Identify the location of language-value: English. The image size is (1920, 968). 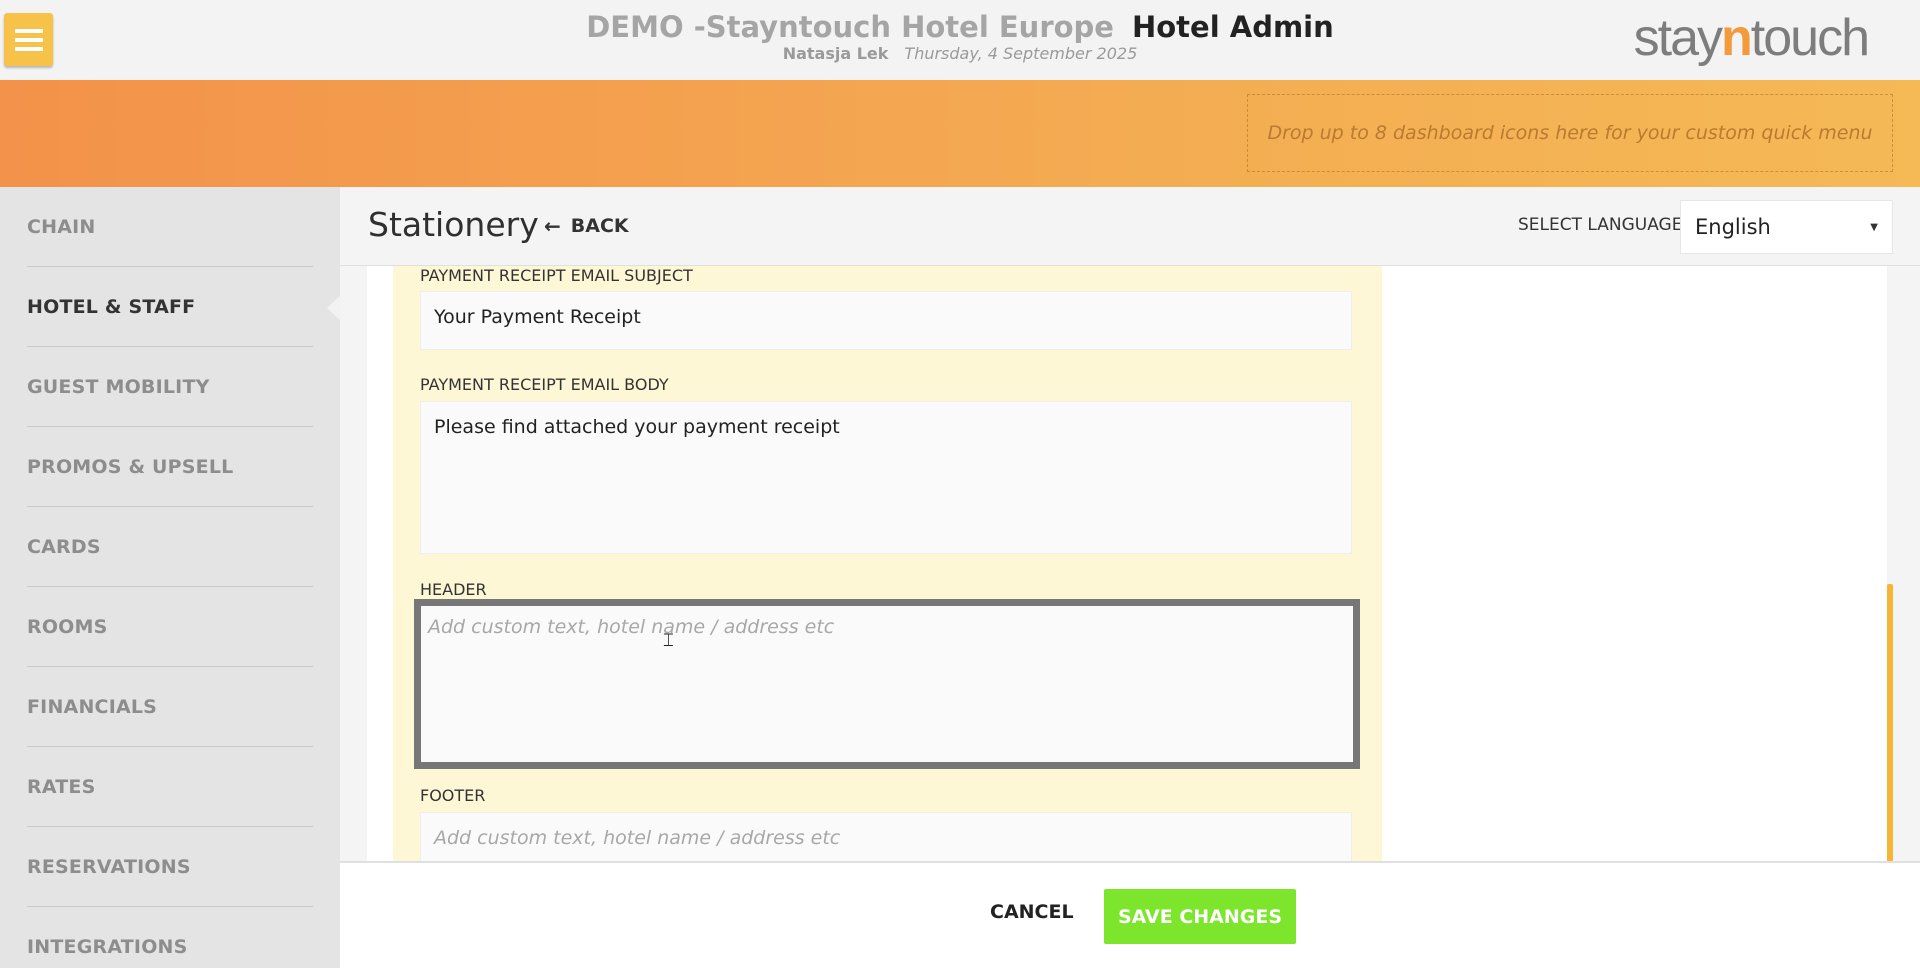
(1733, 227).